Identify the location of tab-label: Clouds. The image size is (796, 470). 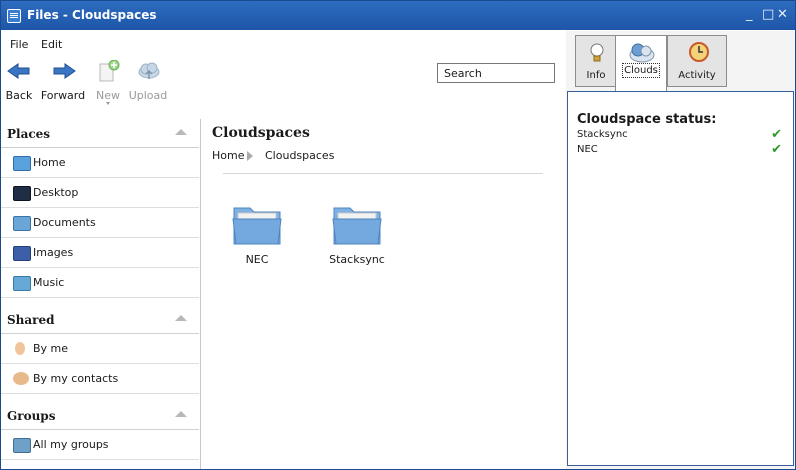
(641, 70).